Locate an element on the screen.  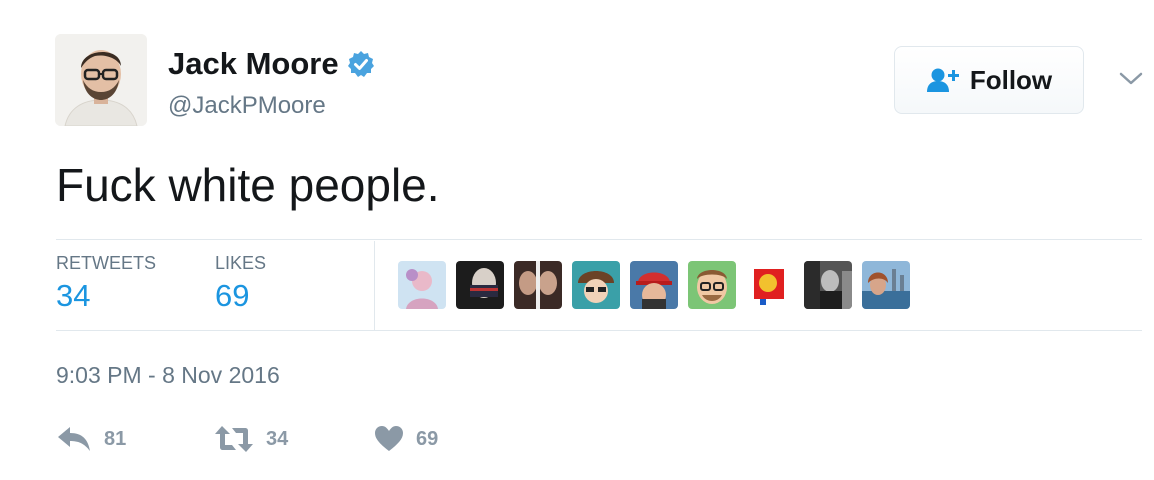
tweet-actions: 81 34 69 is located at coordinates (247, 439).